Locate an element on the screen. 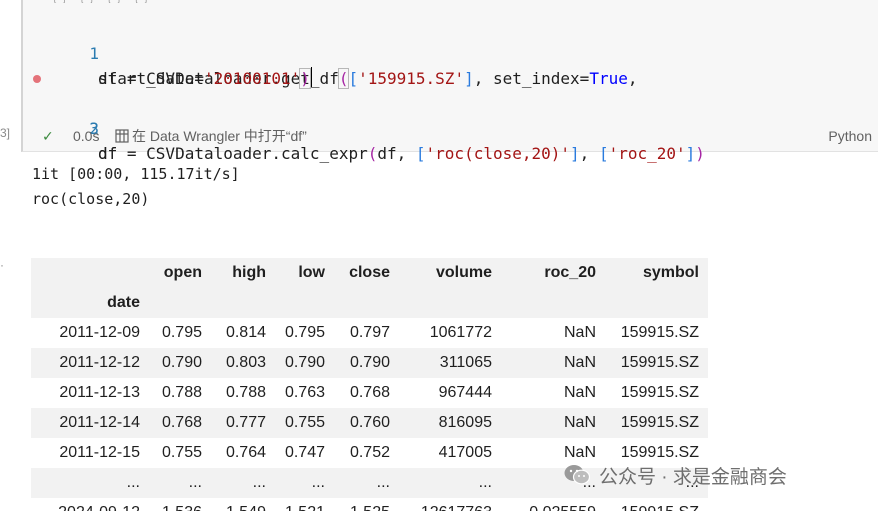 This screenshot has height=511, width=878. table-cell: 1061772 is located at coordinates (460, 332).